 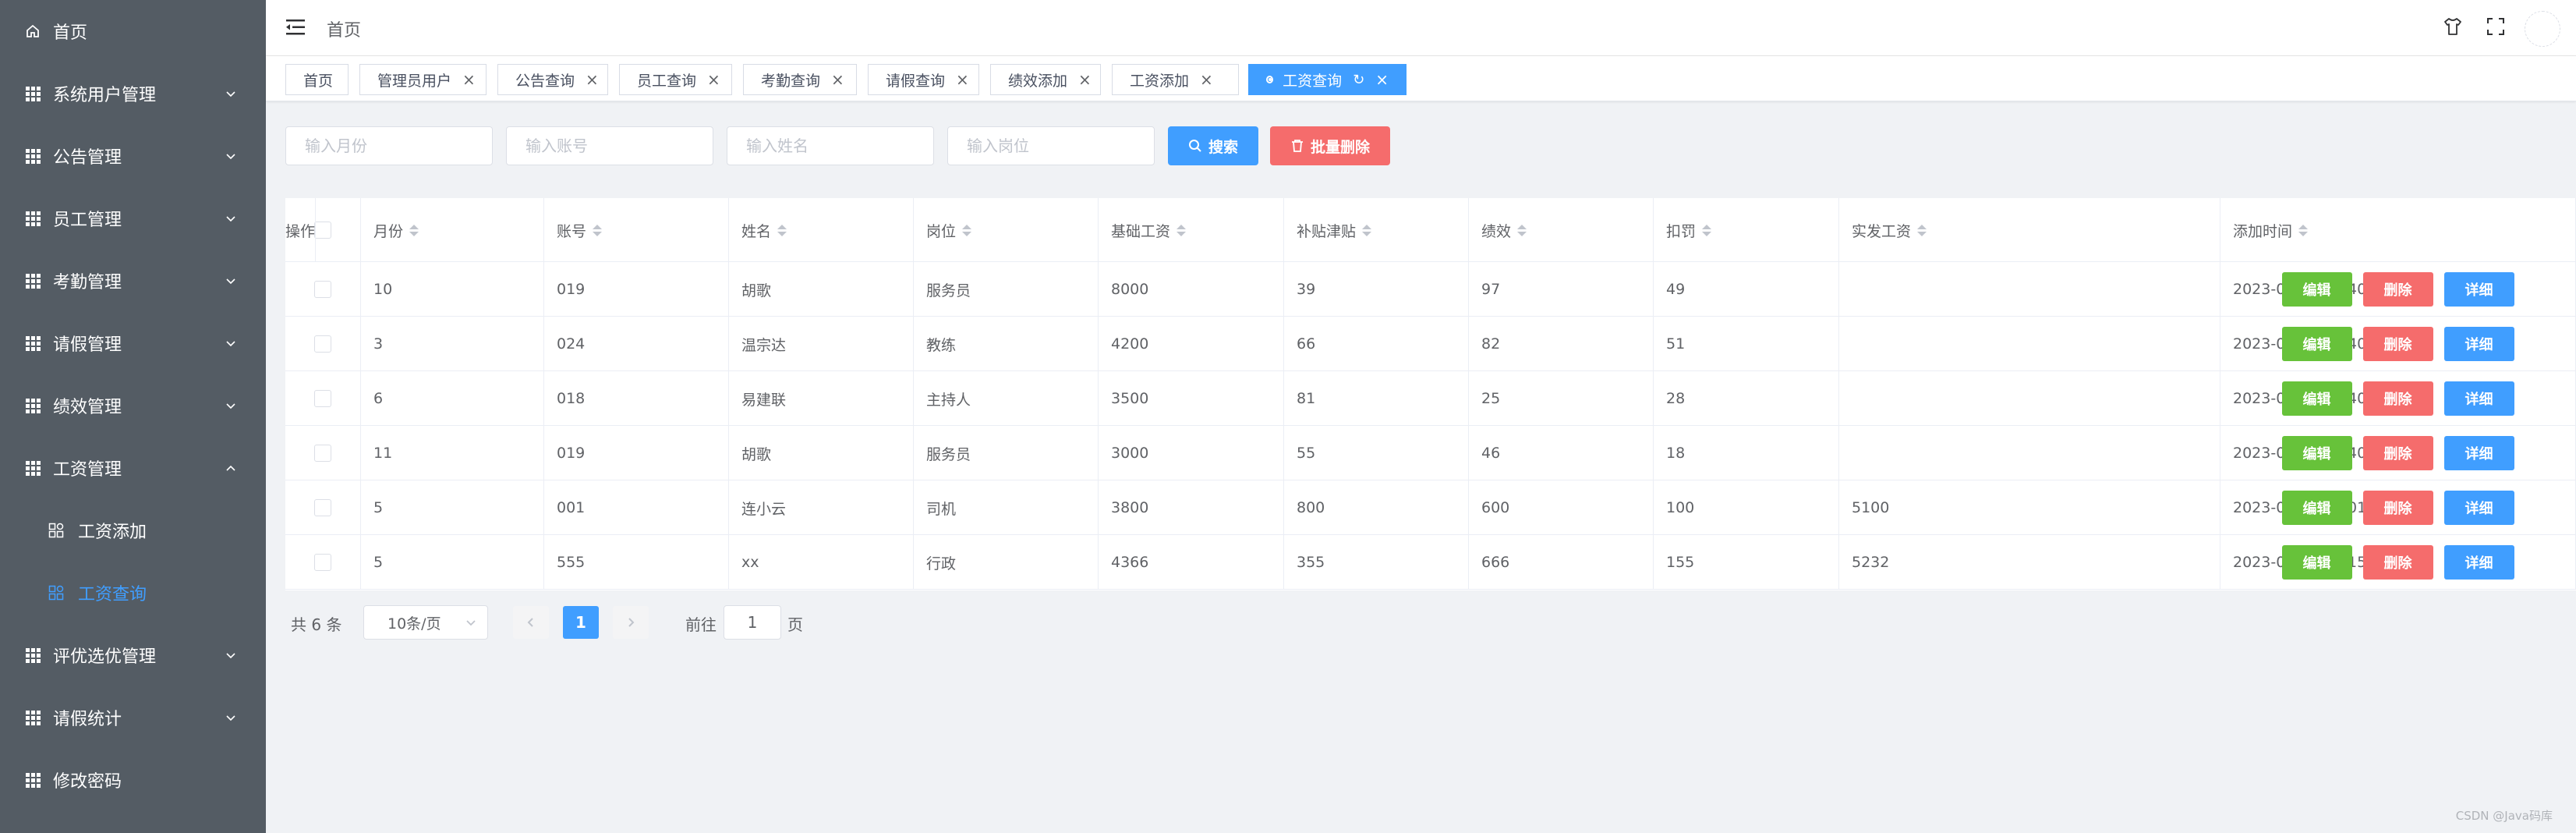 What do you see at coordinates (552, 79) in the screenshot?
I see `tab-announcement-query: 公告查询 ×` at bounding box center [552, 79].